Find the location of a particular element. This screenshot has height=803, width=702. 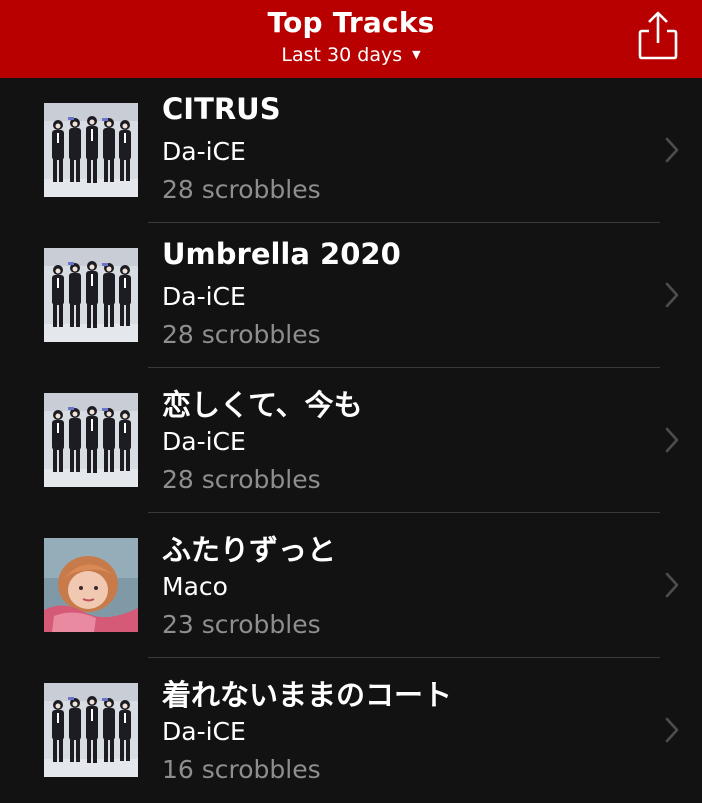

track-title: 恋しくて、今も is located at coordinates (262, 405).